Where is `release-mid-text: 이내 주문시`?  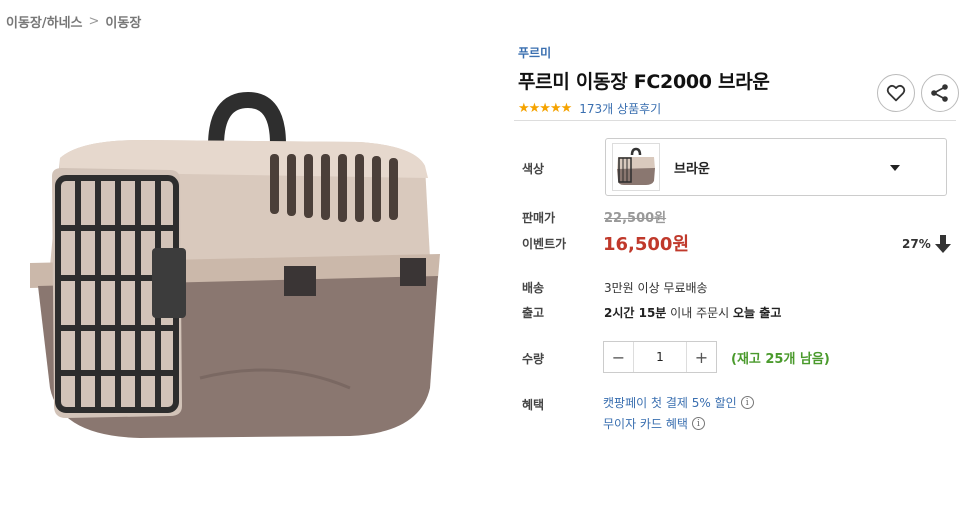 release-mid-text: 이내 주문시 is located at coordinates (700, 313).